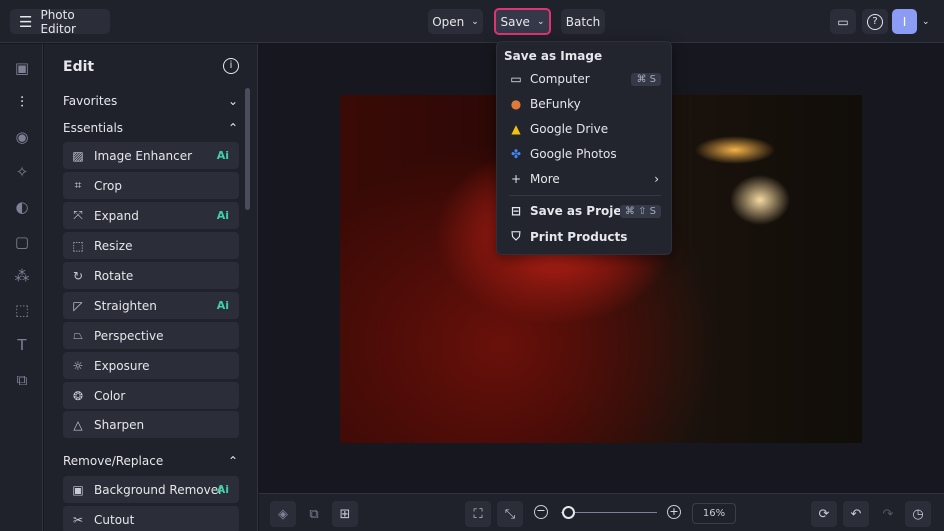 The width and height of the screenshot is (944, 531). What do you see at coordinates (93, 128) in the screenshot?
I see `section-label: Essentials` at bounding box center [93, 128].